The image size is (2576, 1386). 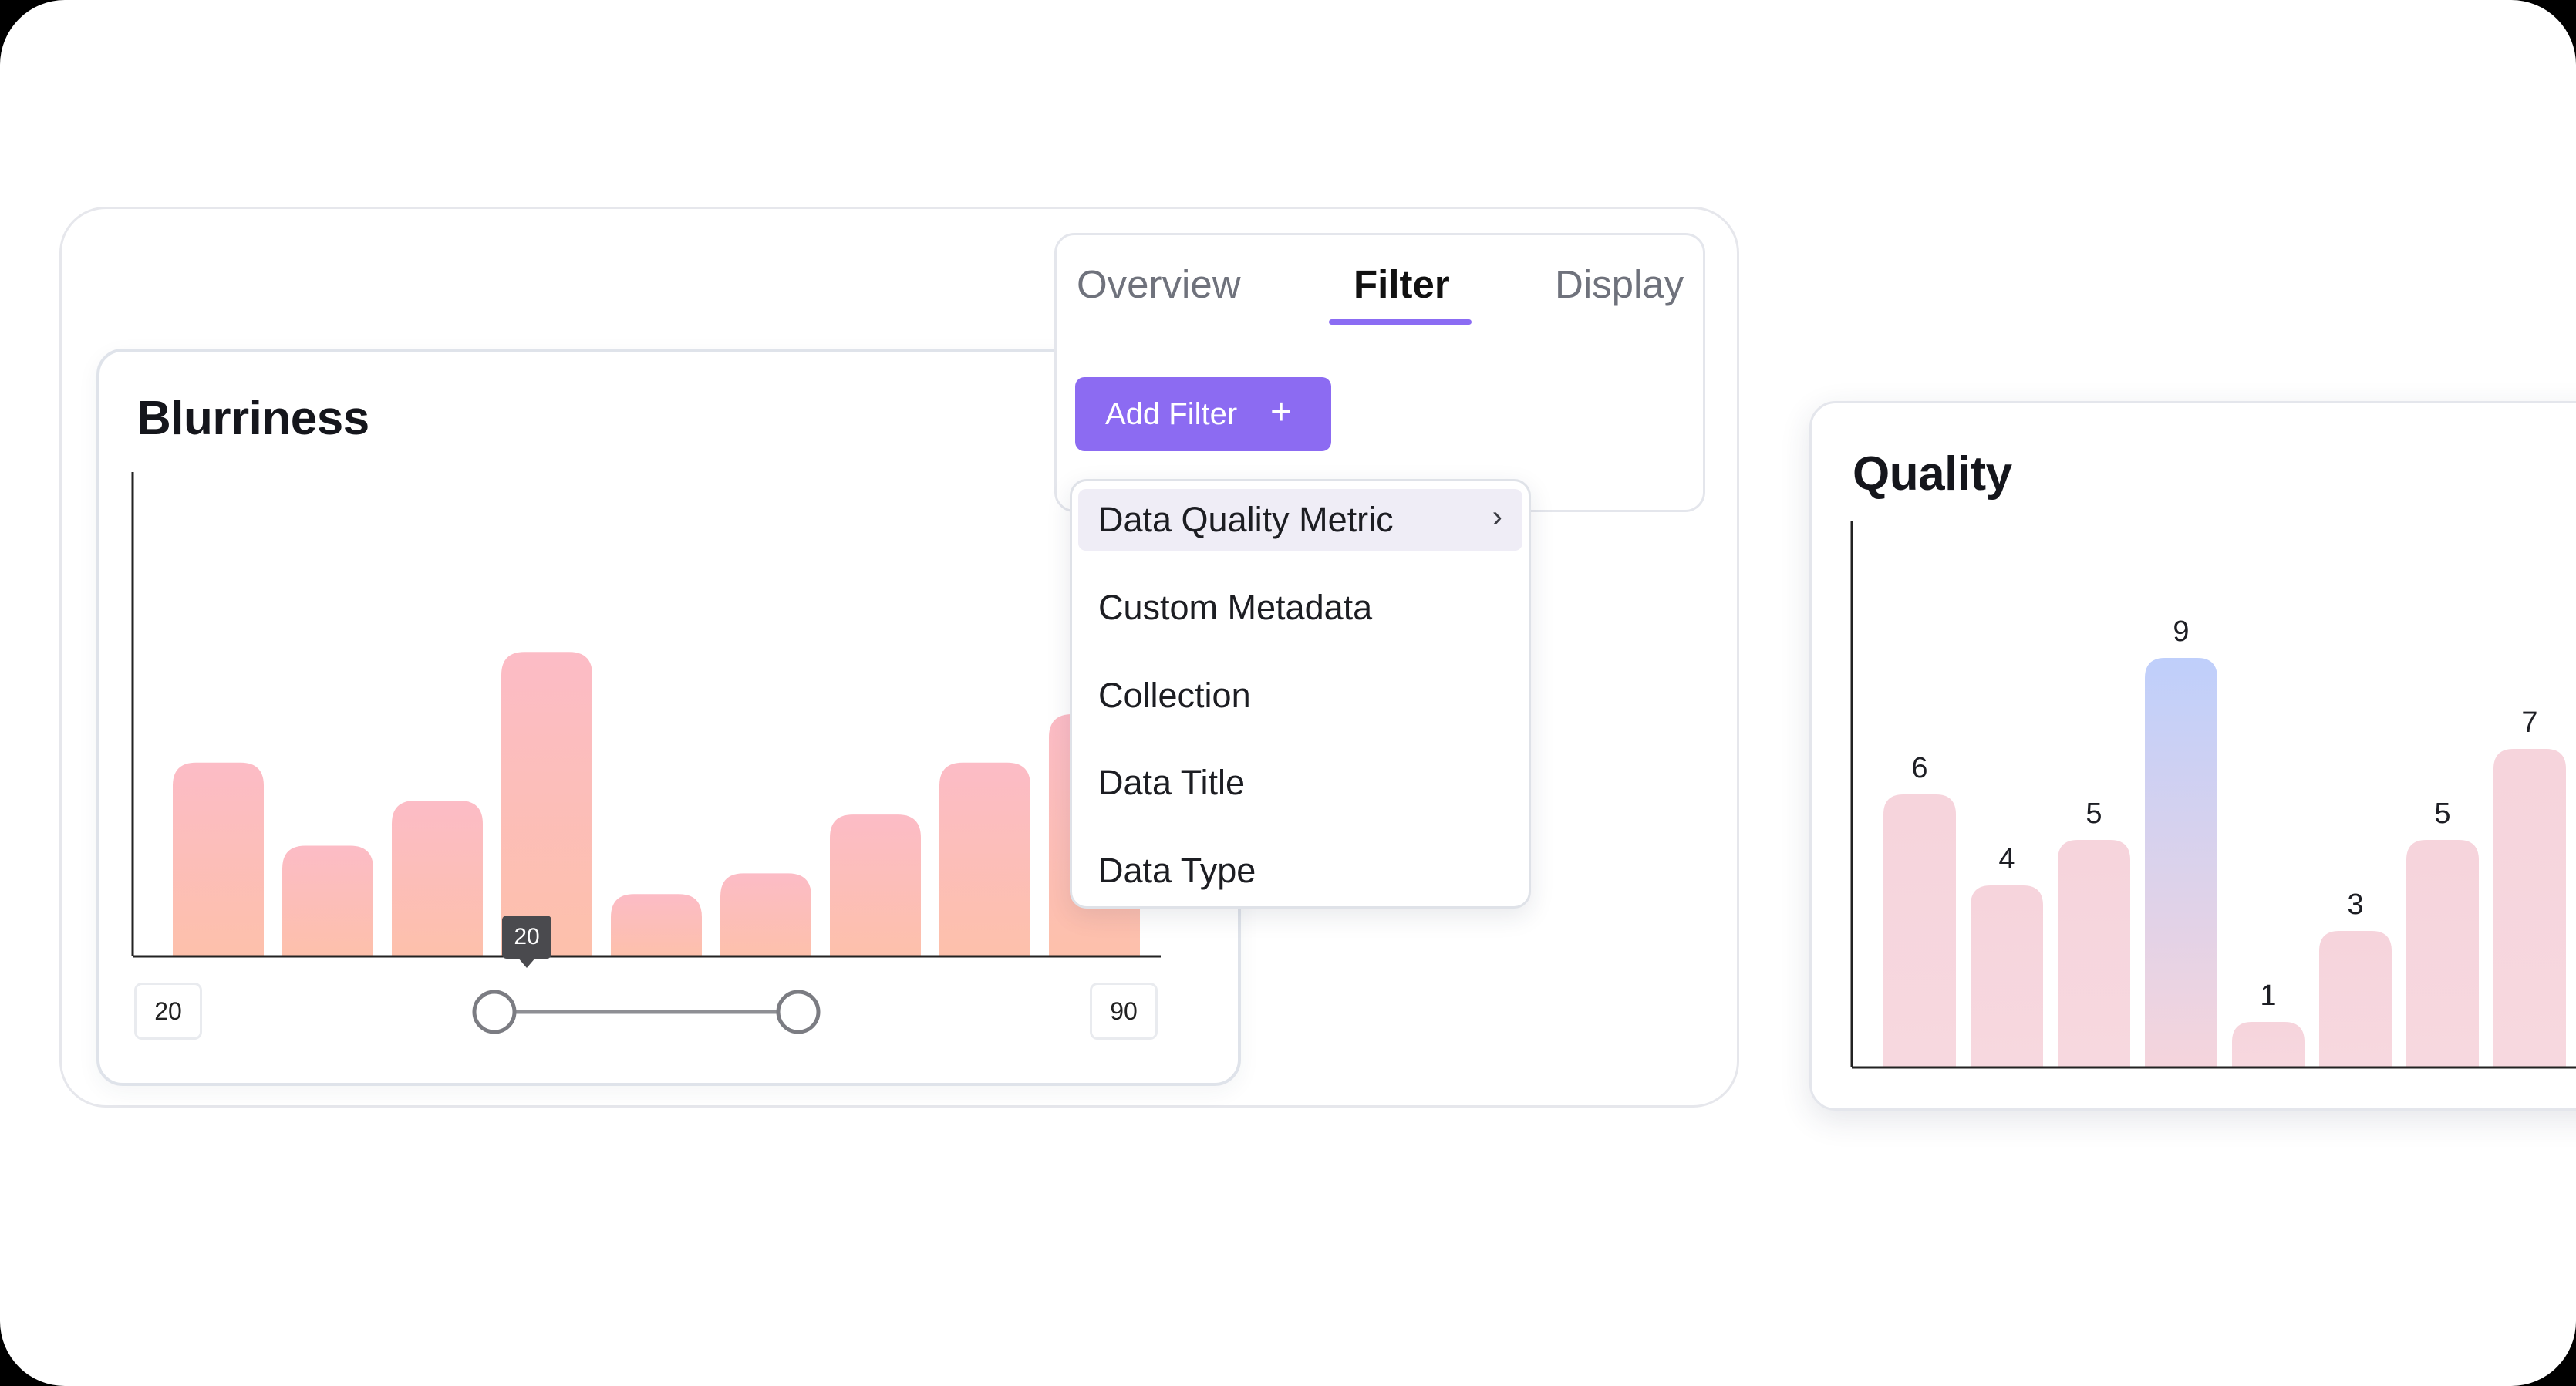 I want to click on quality-bar-label: 9, so click(x=2181, y=631).